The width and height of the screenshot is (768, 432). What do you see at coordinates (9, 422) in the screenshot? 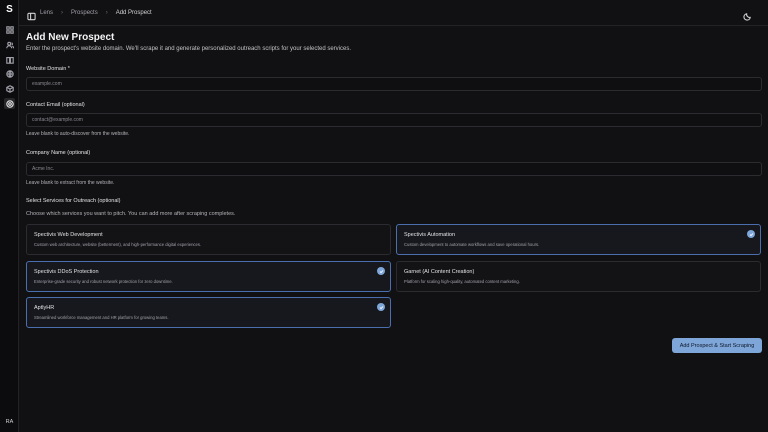
I see `avatar: RA` at bounding box center [9, 422].